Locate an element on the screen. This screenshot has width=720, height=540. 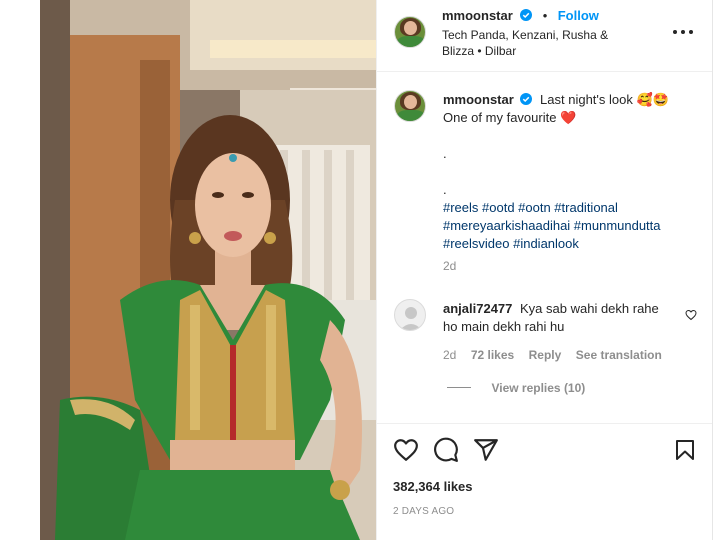
caption-author-username: mmoonstar is located at coordinates (478, 99).